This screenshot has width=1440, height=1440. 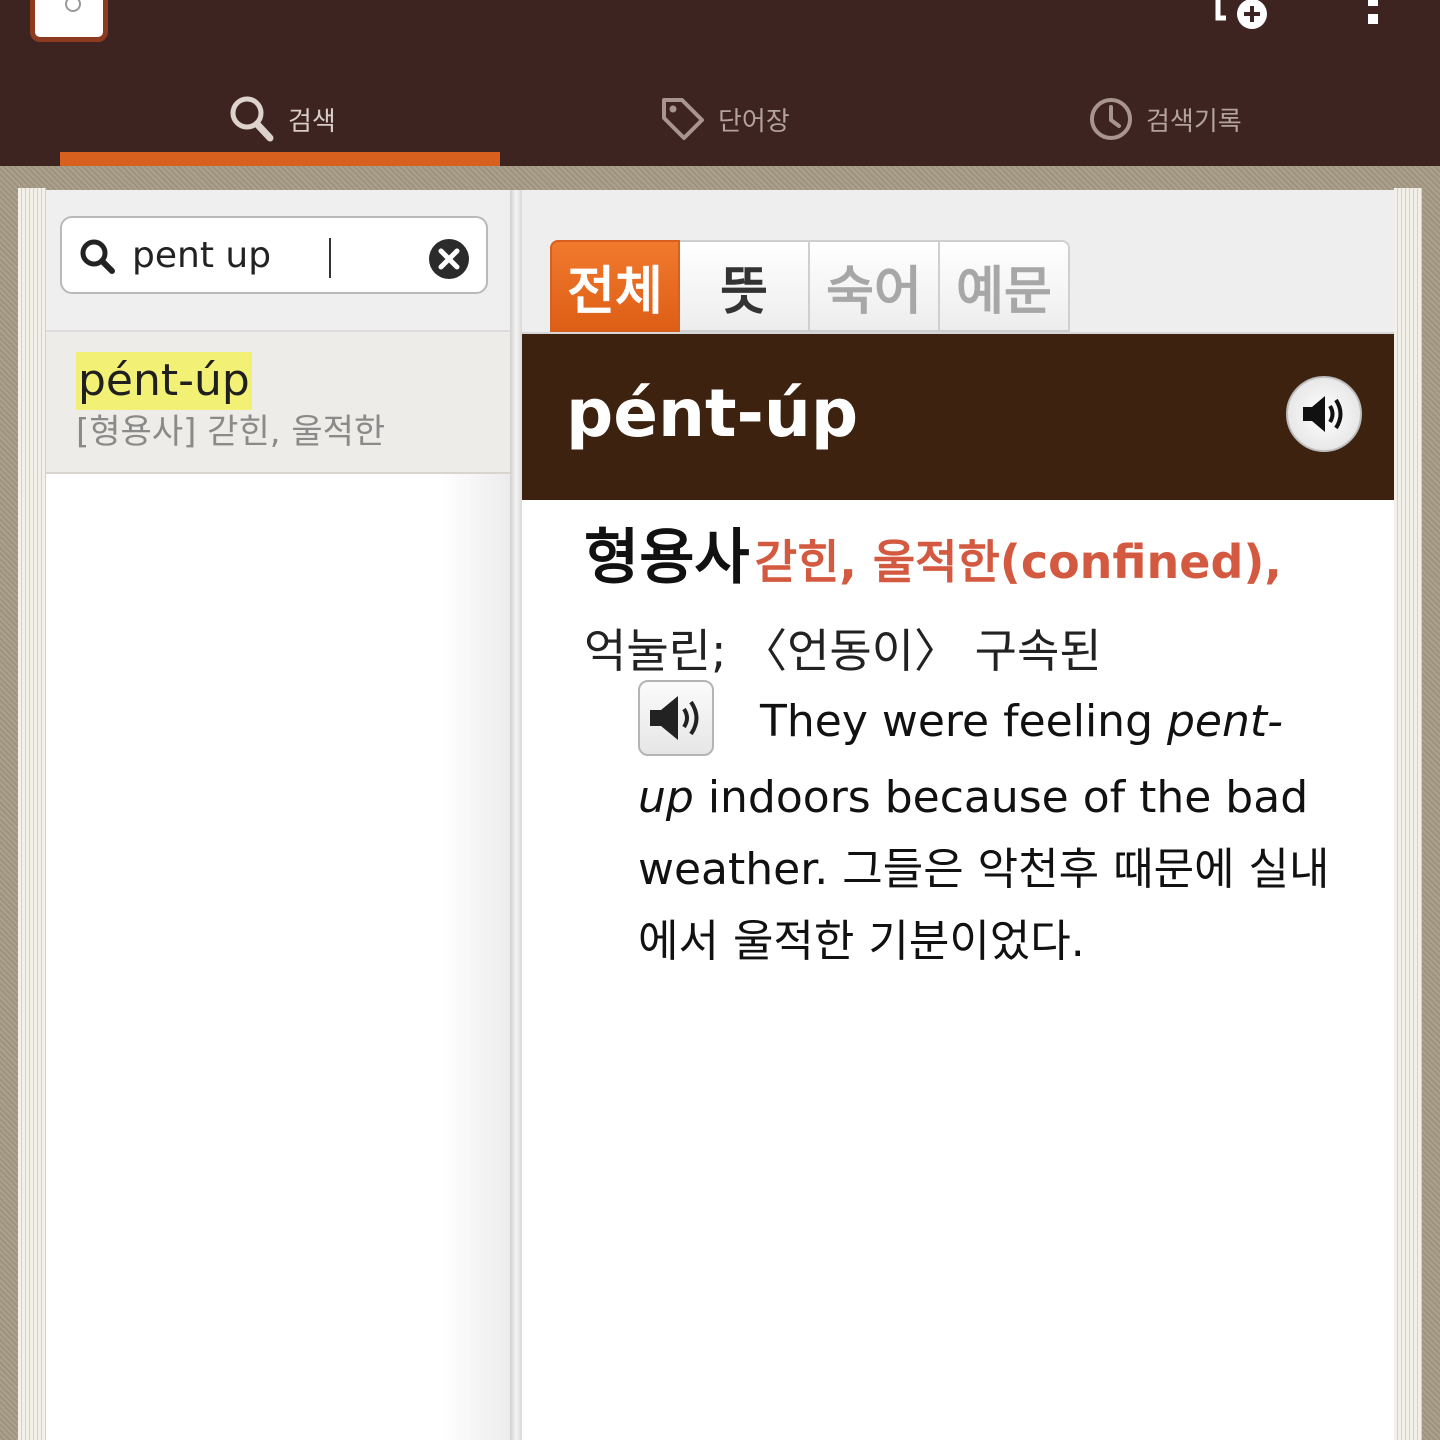 What do you see at coordinates (683, 119) in the screenshot?
I see `tag-icon` at bounding box center [683, 119].